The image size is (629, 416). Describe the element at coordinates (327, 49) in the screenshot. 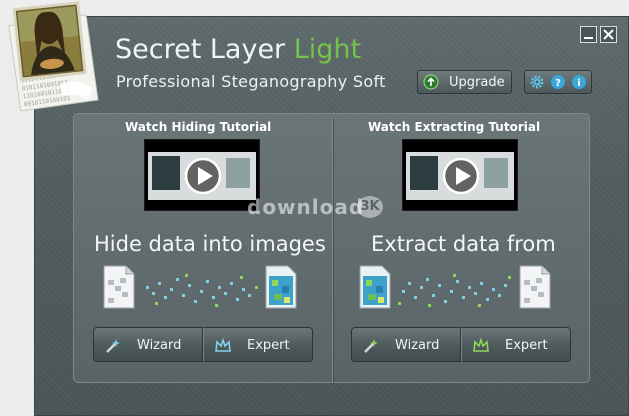

I see `title-accent: Light` at that location.